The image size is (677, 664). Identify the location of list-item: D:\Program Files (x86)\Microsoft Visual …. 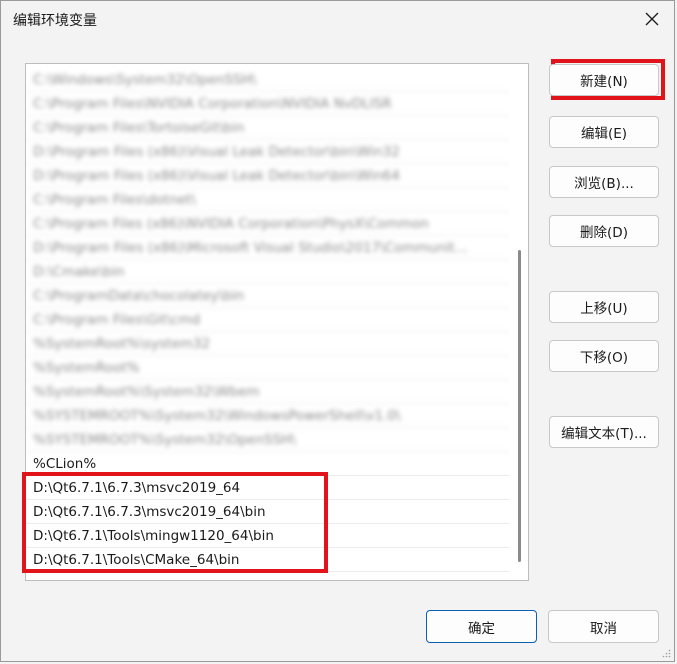
(268, 248).